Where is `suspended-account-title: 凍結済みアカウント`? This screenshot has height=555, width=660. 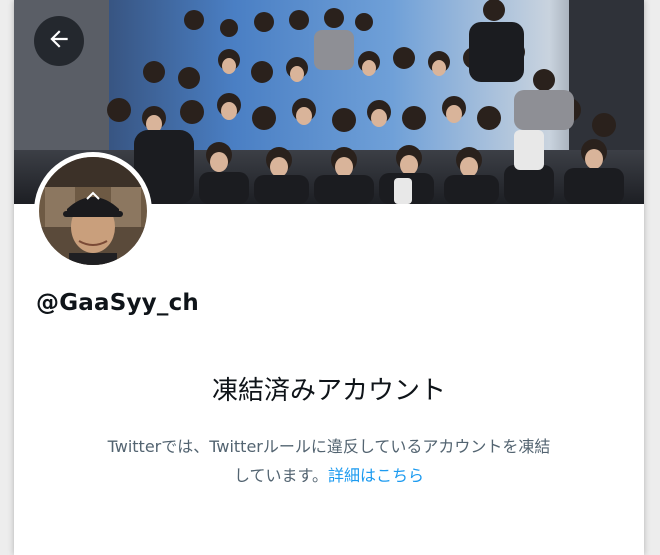 suspended-account-title: 凍結済みアカウント is located at coordinates (328, 391).